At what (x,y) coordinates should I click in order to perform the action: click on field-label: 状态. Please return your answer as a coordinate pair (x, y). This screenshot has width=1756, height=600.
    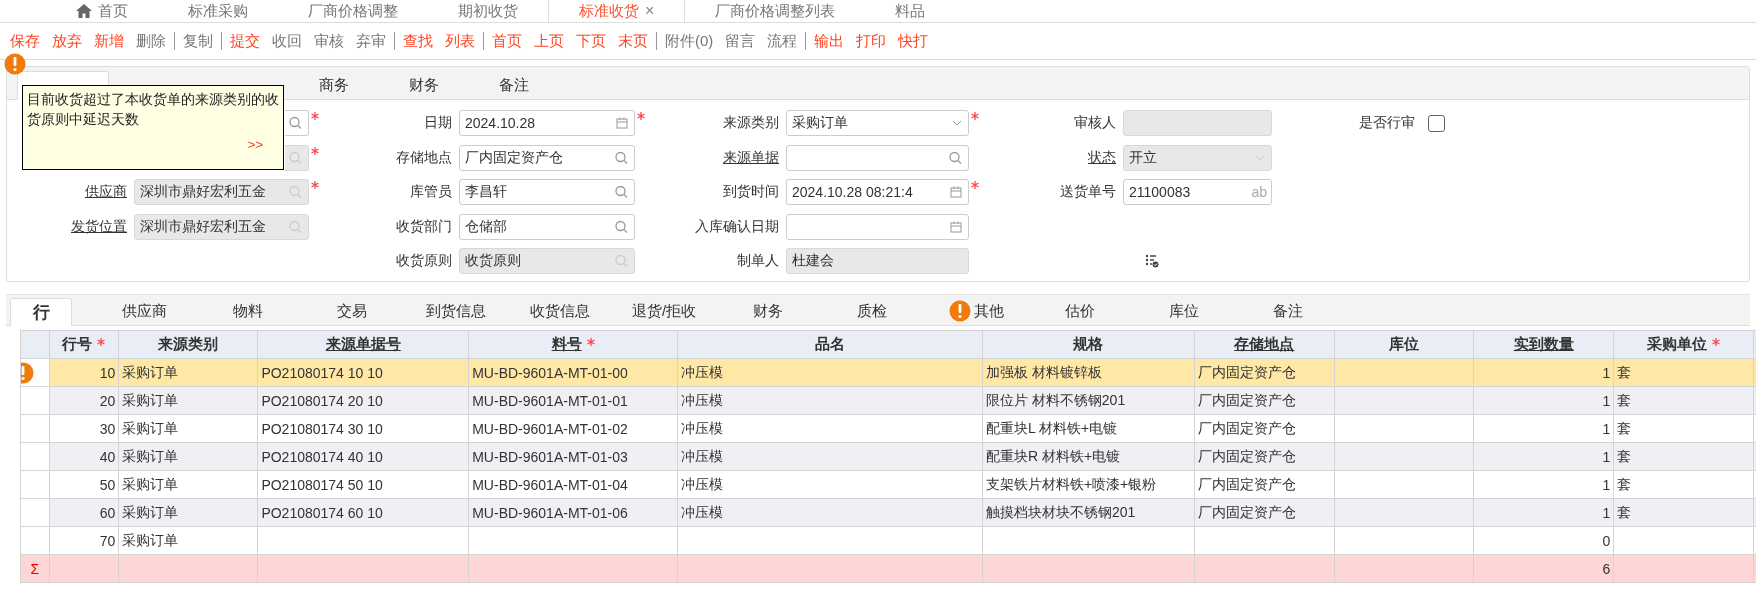
    Looking at the image, I should click on (1102, 156).